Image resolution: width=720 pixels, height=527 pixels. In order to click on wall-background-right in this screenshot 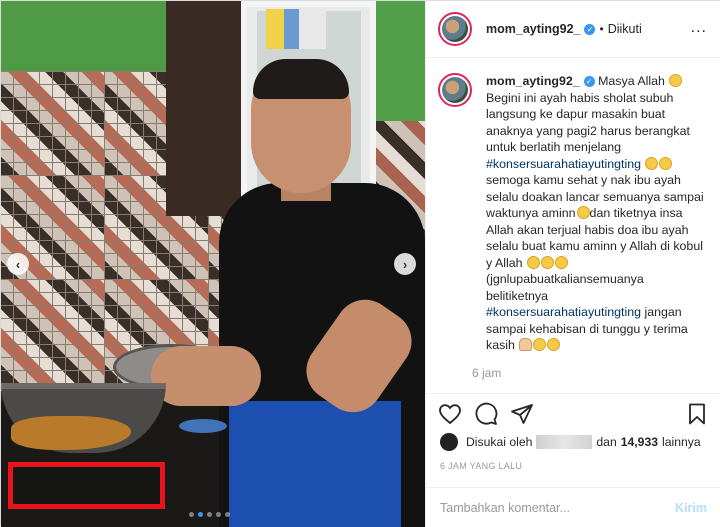, I will do `click(399, 66)`.